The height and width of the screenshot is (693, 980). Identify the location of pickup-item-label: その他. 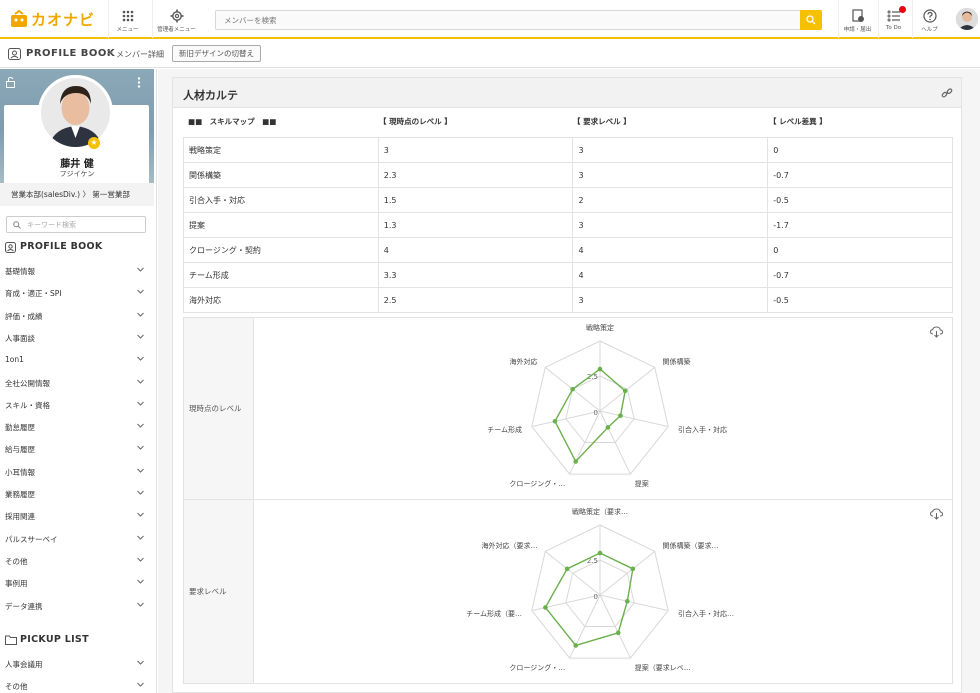
(16, 687).